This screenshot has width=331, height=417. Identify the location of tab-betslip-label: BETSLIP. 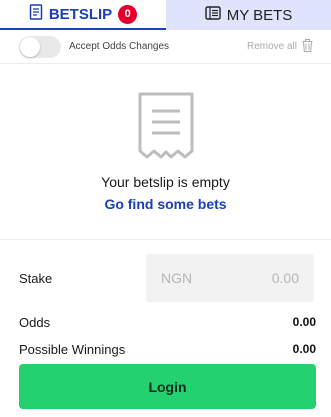
(80, 14).